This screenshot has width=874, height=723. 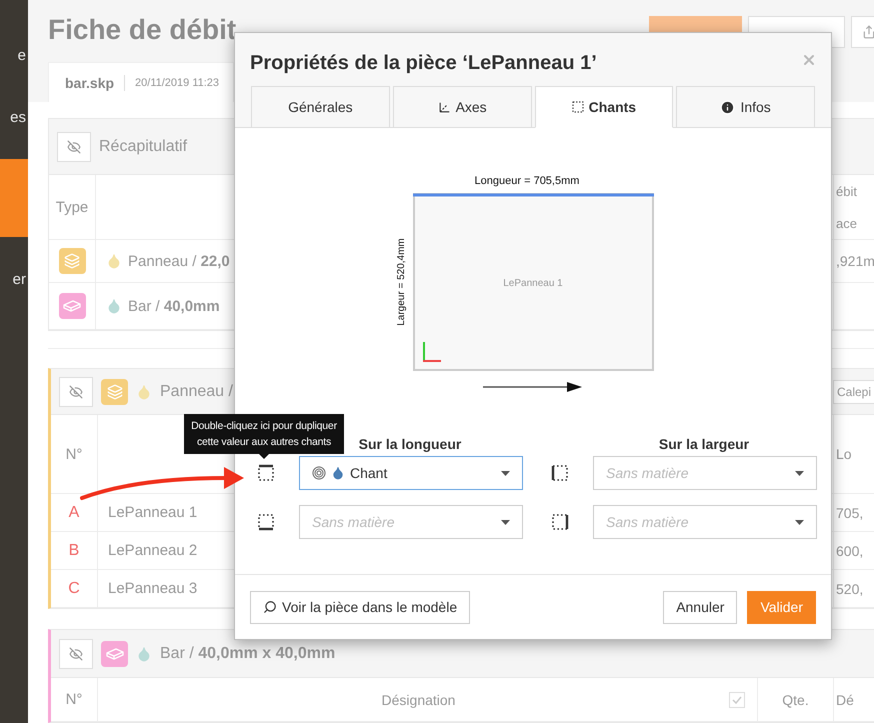 I want to click on column-header: ace, so click(x=847, y=223).